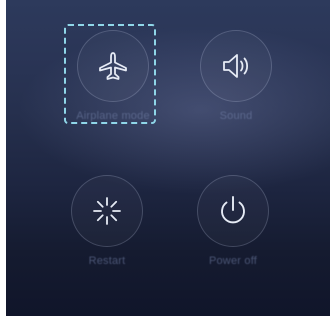 This screenshot has width=336, height=323. I want to click on power-off-label: Power off, so click(233, 261).